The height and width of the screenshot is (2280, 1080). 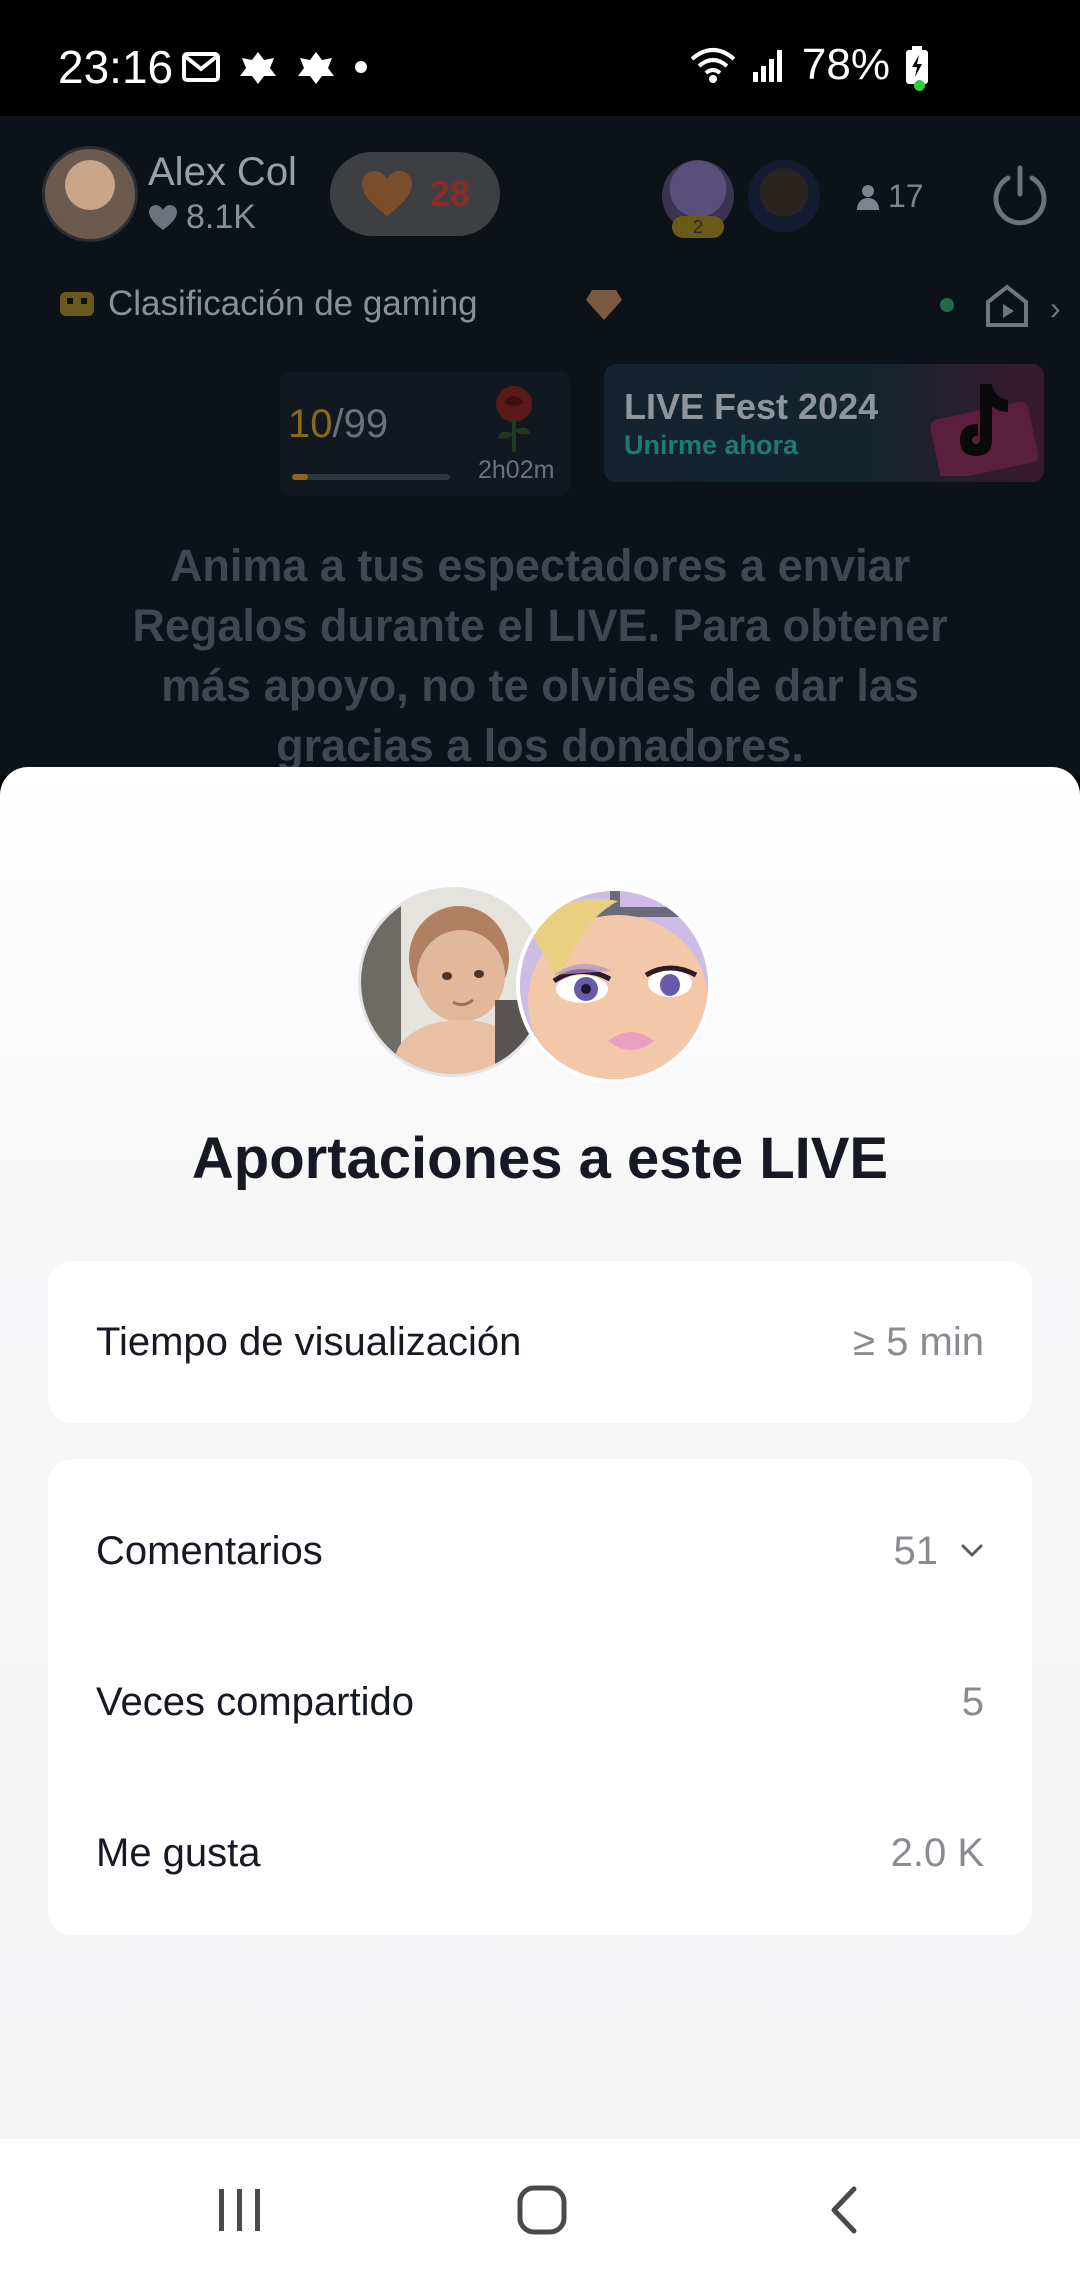 What do you see at coordinates (300, 477) in the screenshot?
I see `rank-progress-fill` at bounding box center [300, 477].